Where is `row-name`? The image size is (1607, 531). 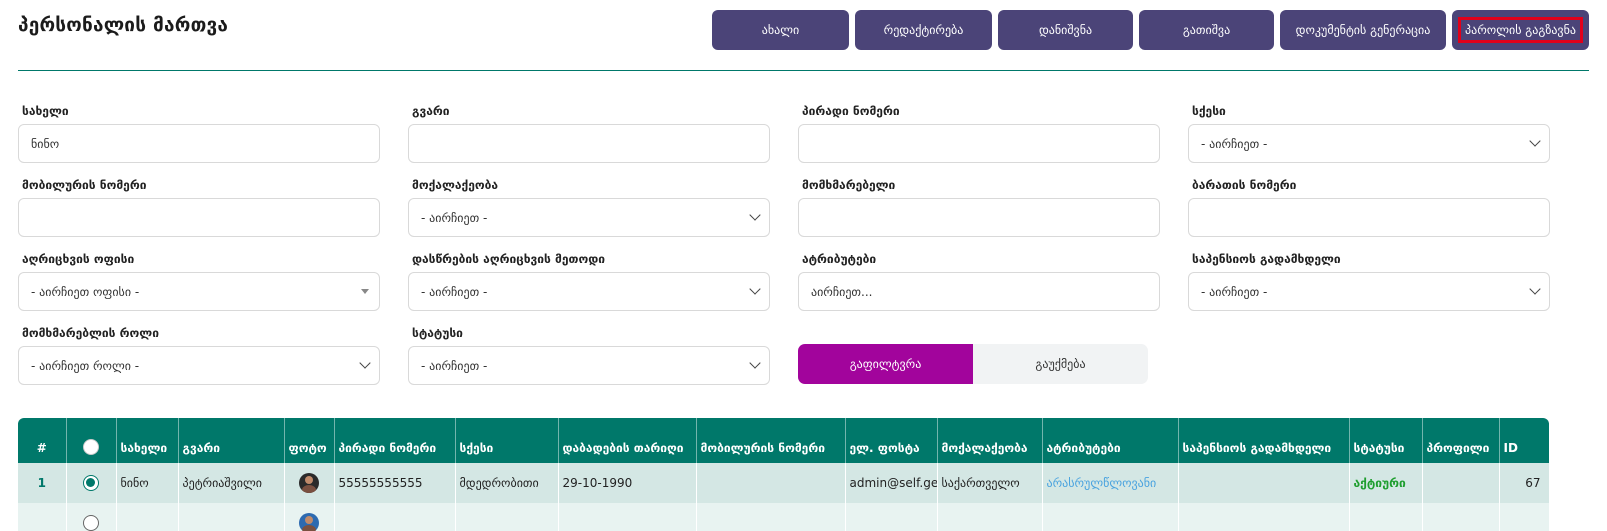 row-name is located at coordinates (147, 517).